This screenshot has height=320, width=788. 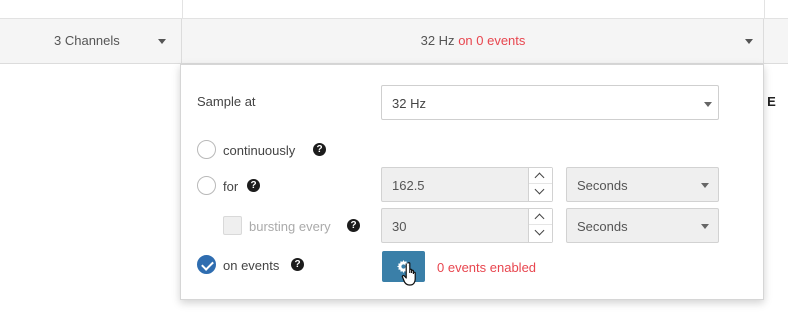 I want to click on channel-header-row: 3 Channels 32 Hz on 0 events, so click(x=394, y=41).